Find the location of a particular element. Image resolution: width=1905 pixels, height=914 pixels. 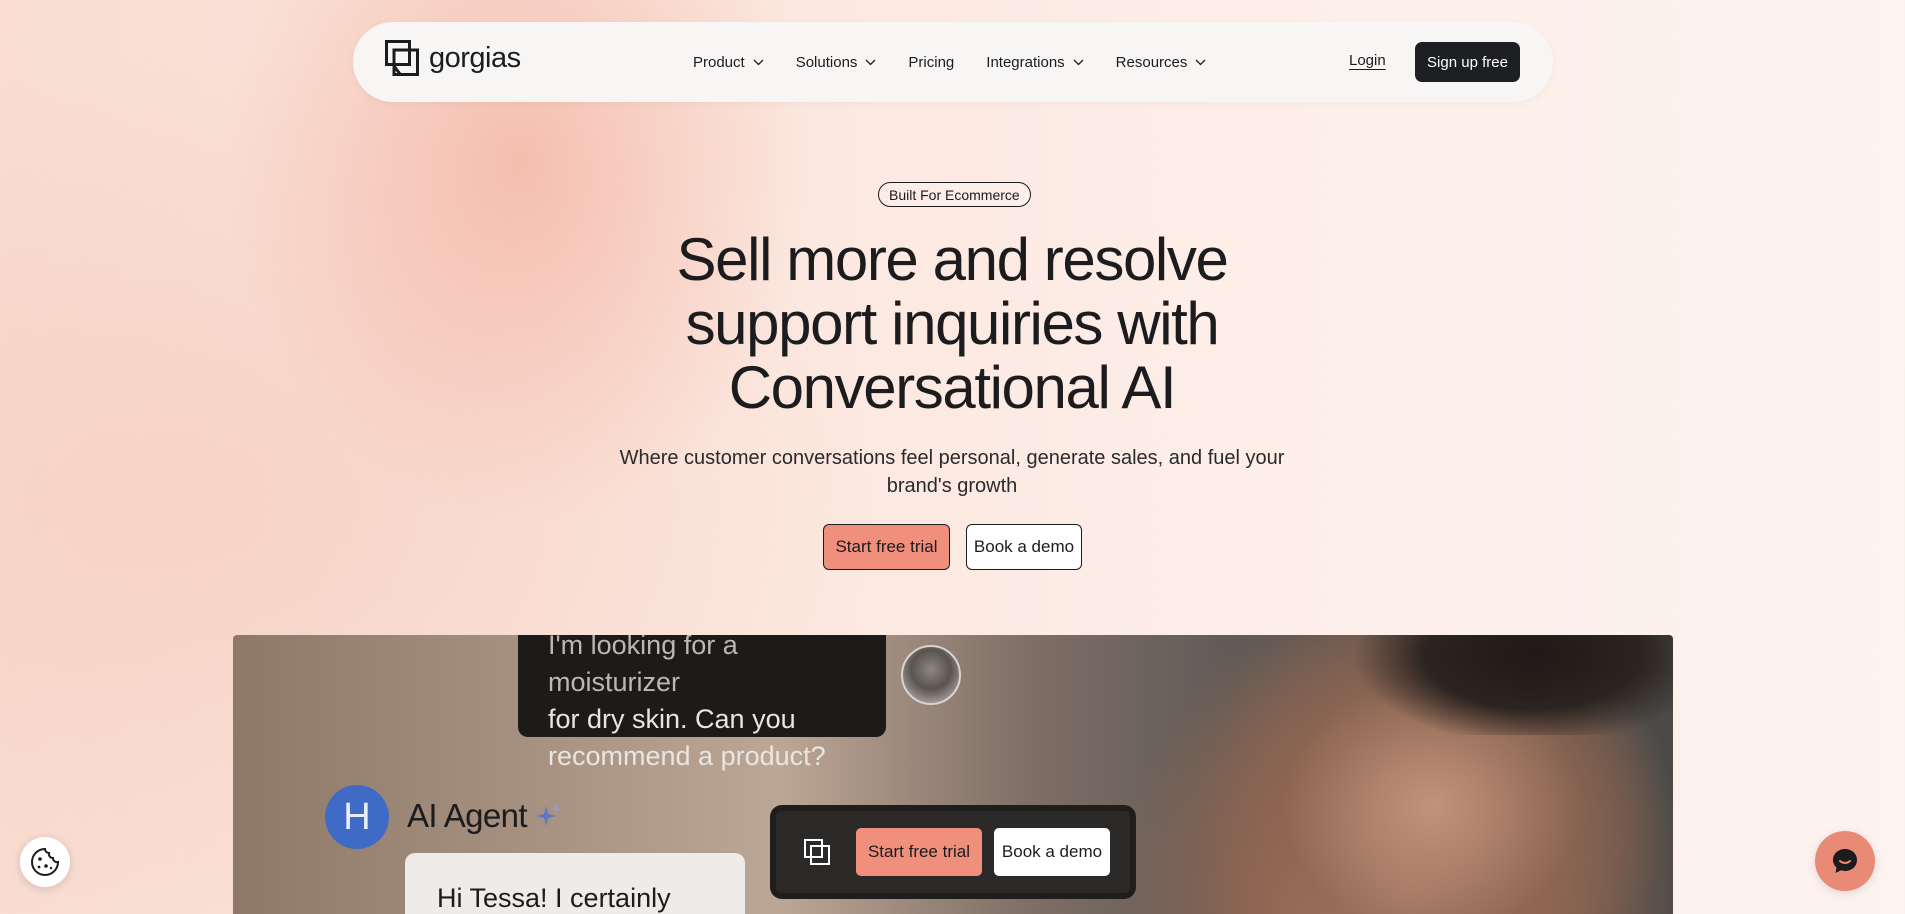

nav-item-resources: Resources is located at coordinates (1161, 62).